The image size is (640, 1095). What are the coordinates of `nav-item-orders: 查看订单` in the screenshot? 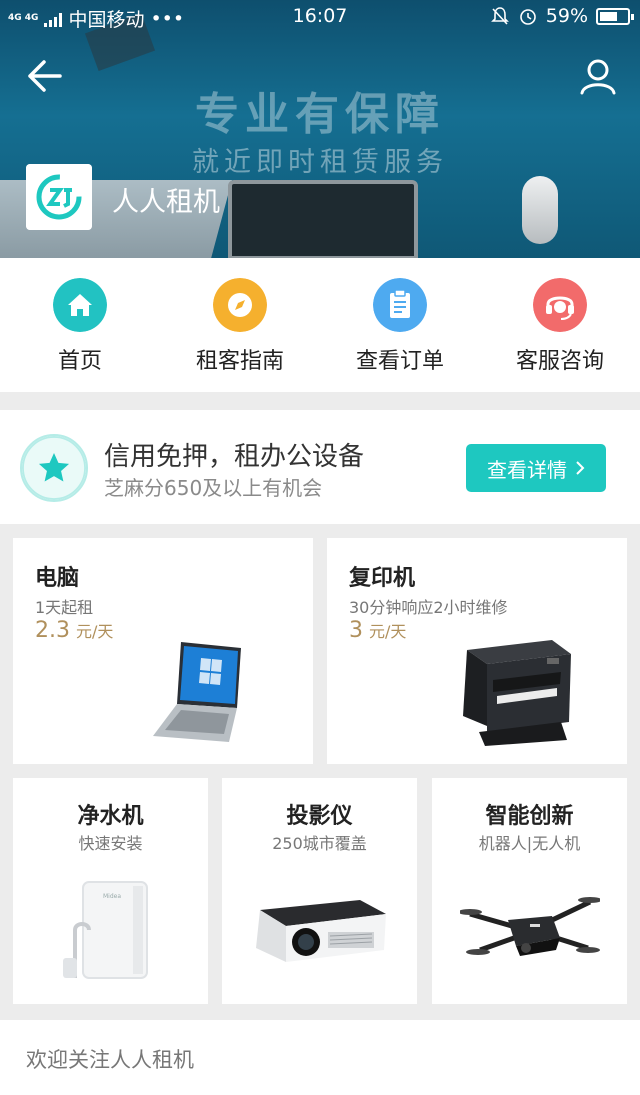 It's located at (400, 325).